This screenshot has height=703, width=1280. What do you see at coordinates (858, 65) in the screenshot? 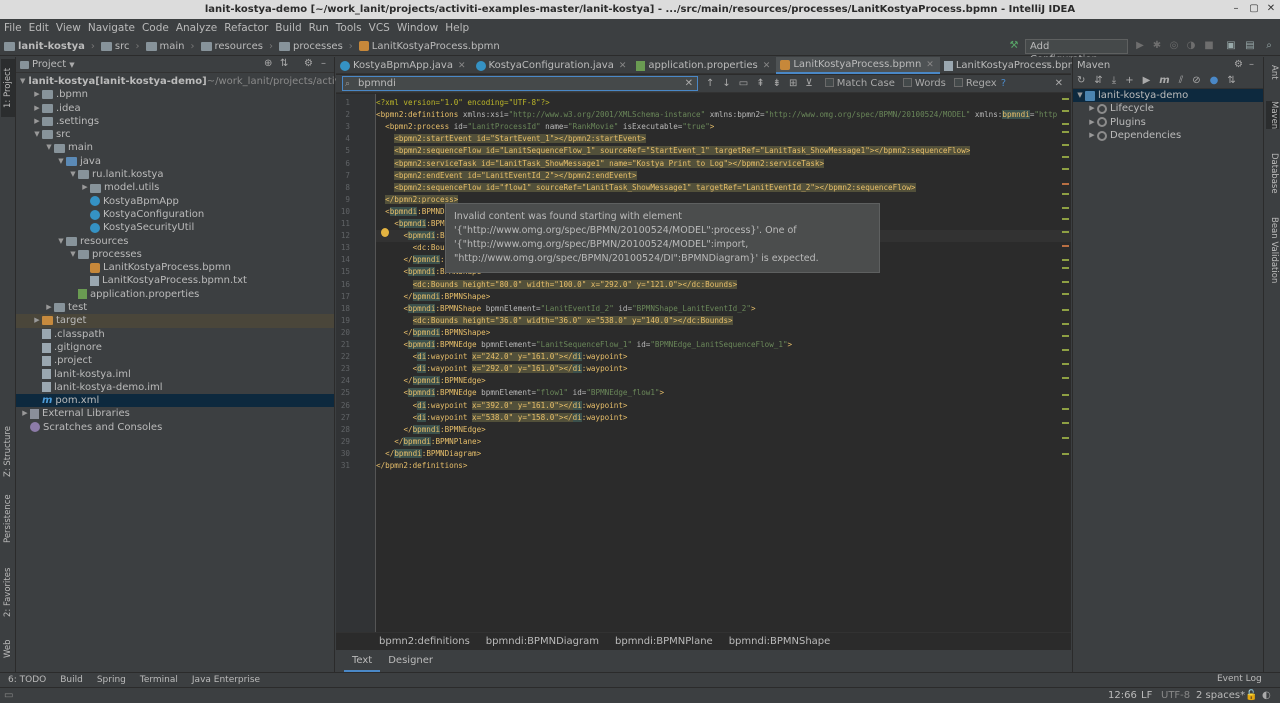
I see `editor-tab: LanitKostyaProcess.bpmn ✕` at bounding box center [858, 65].